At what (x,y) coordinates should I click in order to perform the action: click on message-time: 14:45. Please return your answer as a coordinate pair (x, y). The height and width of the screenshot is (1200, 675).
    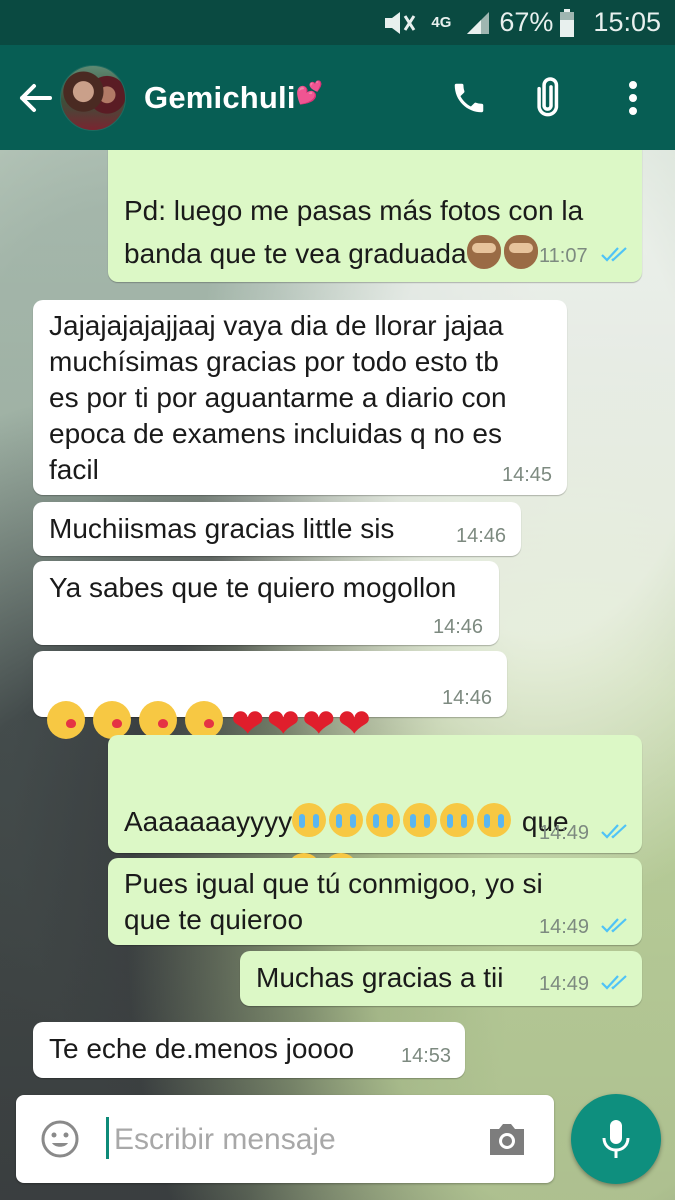
    Looking at the image, I should click on (527, 475).